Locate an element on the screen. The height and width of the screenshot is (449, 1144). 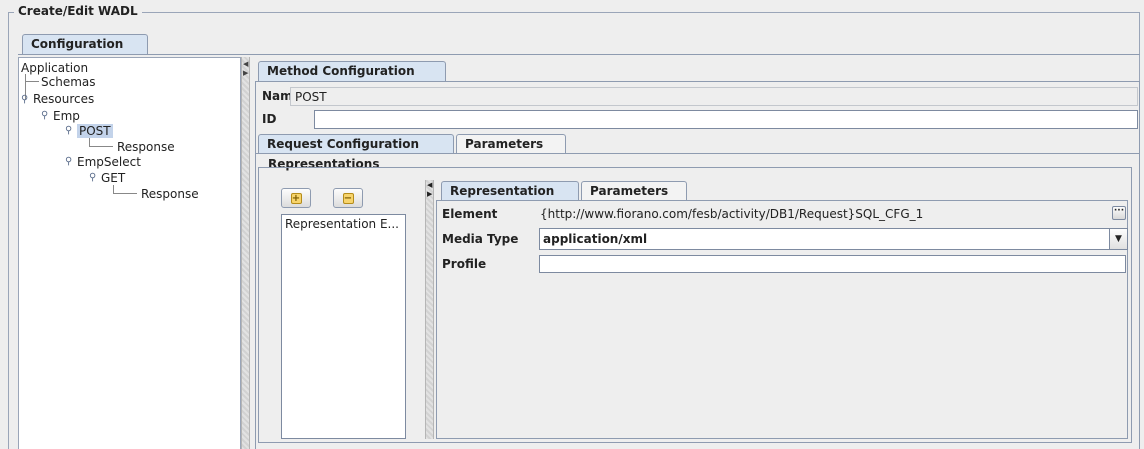
add-representation-button: + is located at coordinates (296, 198).